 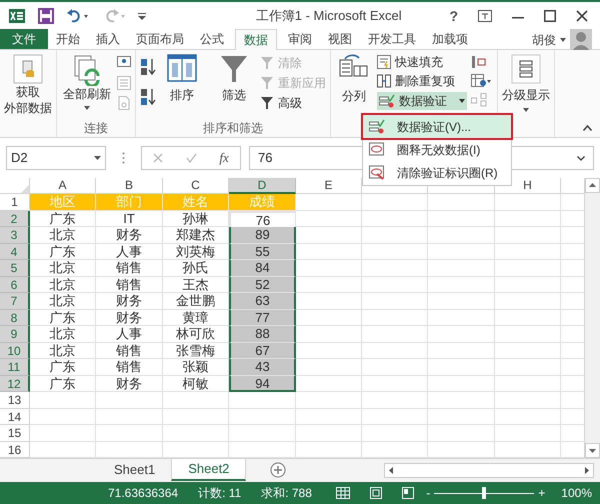 I want to click on count-value: 计数: 11, so click(x=220, y=493).